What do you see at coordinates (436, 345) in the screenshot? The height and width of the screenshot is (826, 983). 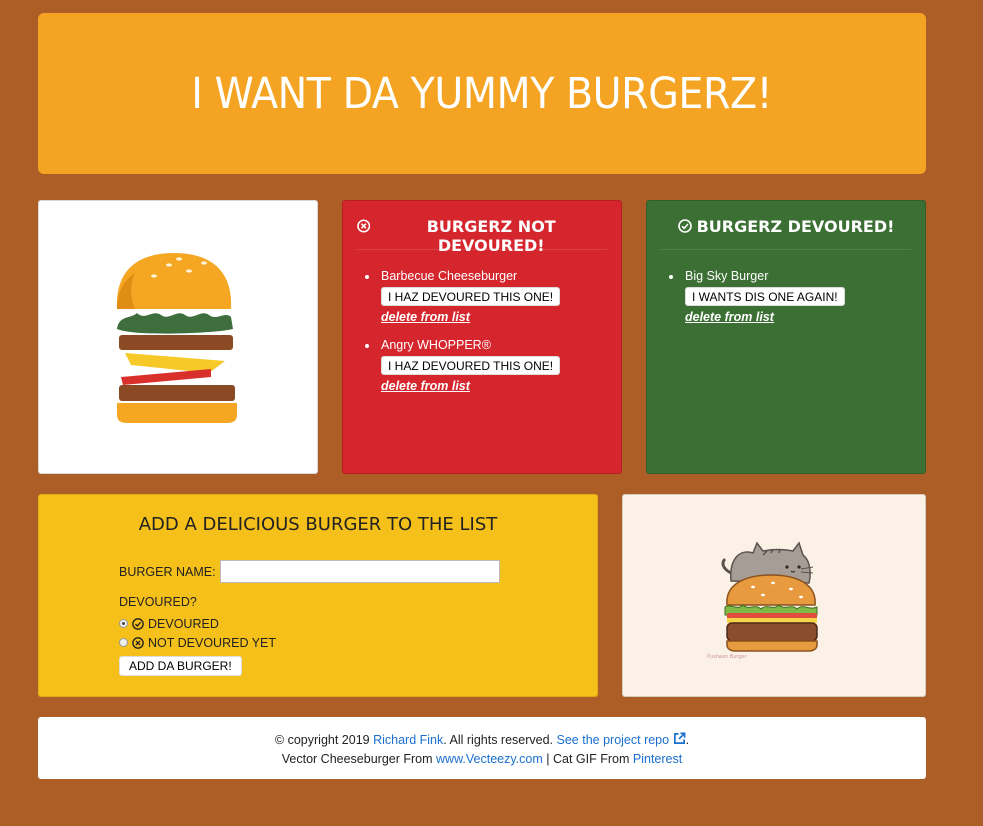 I see `burger-name: Angry WHOPPER®` at bounding box center [436, 345].